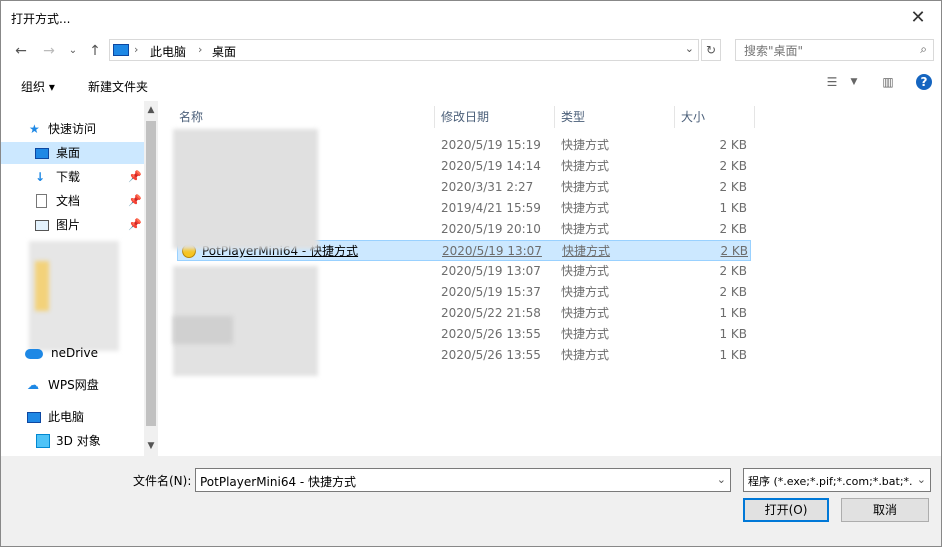  What do you see at coordinates (33, 385) in the screenshot?
I see `wps-cloud-icon: ☁` at bounding box center [33, 385].